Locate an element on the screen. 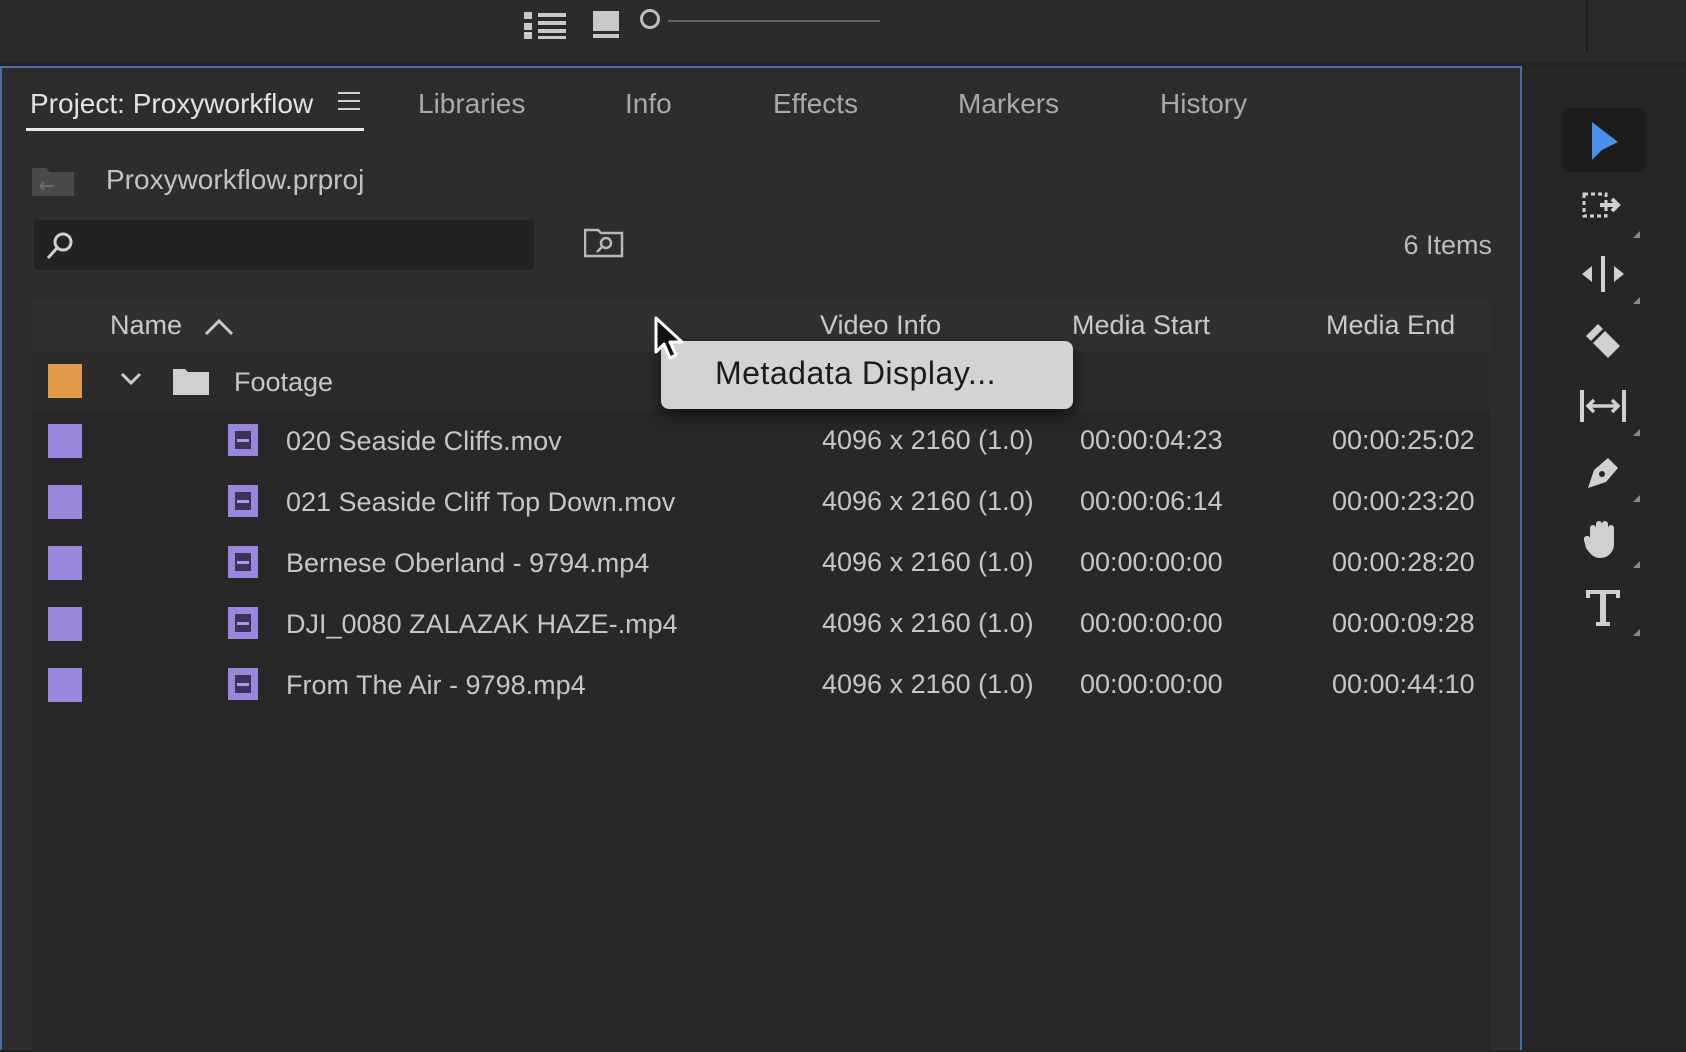 Image resolution: width=1686 pixels, height=1052 pixels. zoom-slider-track is located at coordinates (774, 21).